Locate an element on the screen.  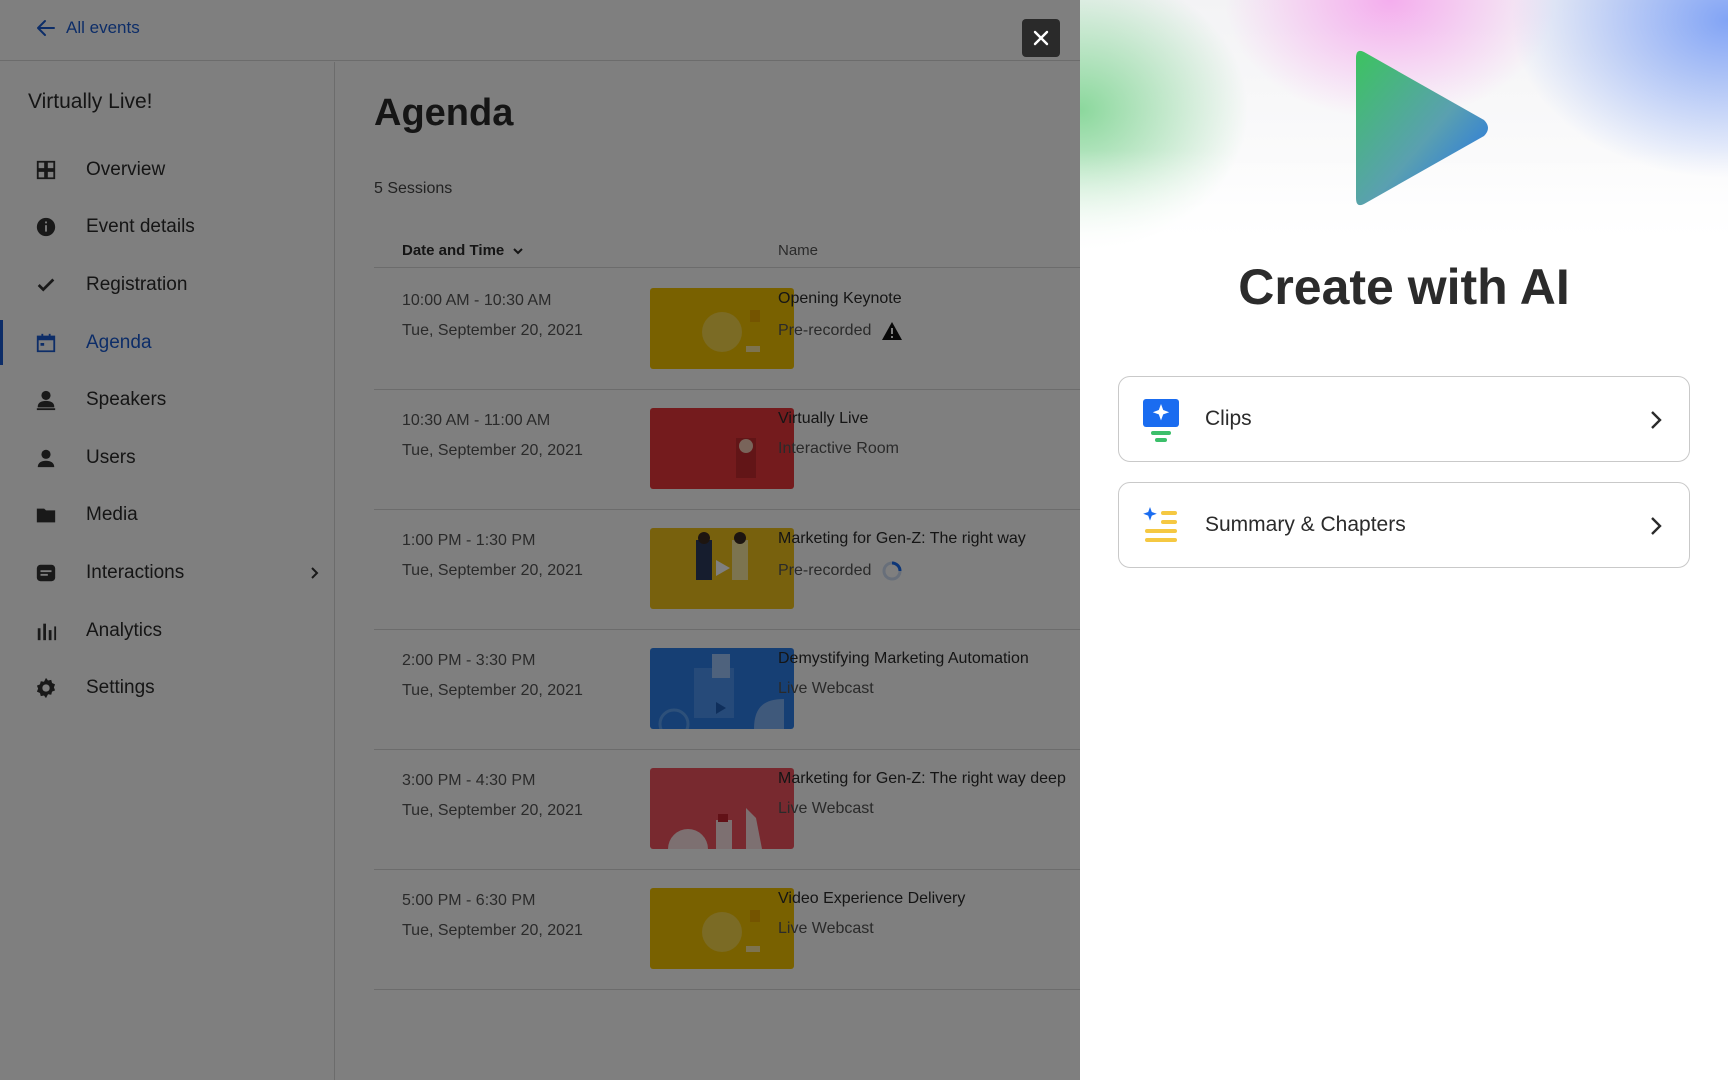
summary-chapters-option-button: Summary & Chapters is located at coordinates (1404, 525).